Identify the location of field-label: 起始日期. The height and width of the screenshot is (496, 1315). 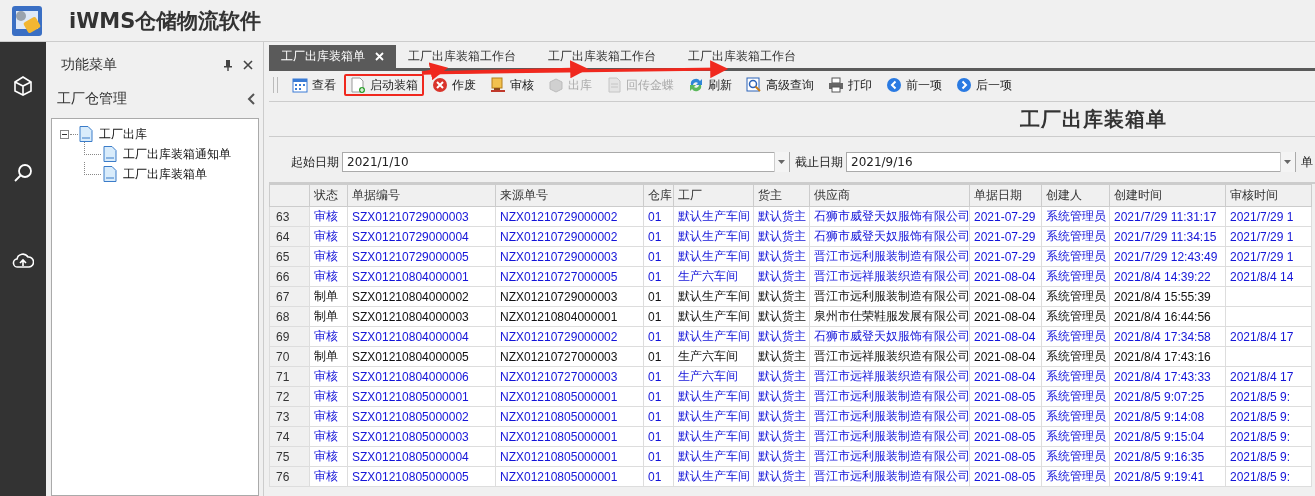
(315, 162).